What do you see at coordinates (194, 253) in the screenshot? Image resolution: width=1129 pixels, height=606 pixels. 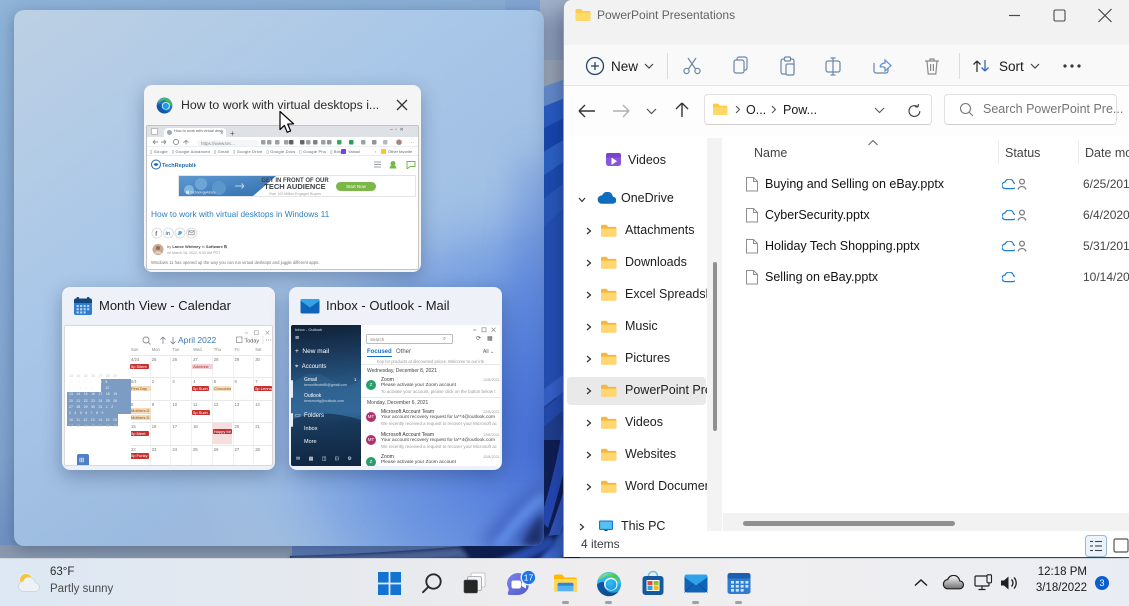 I see `svg-text: on March 18, 2022, 6:53 AM PDT` at bounding box center [194, 253].